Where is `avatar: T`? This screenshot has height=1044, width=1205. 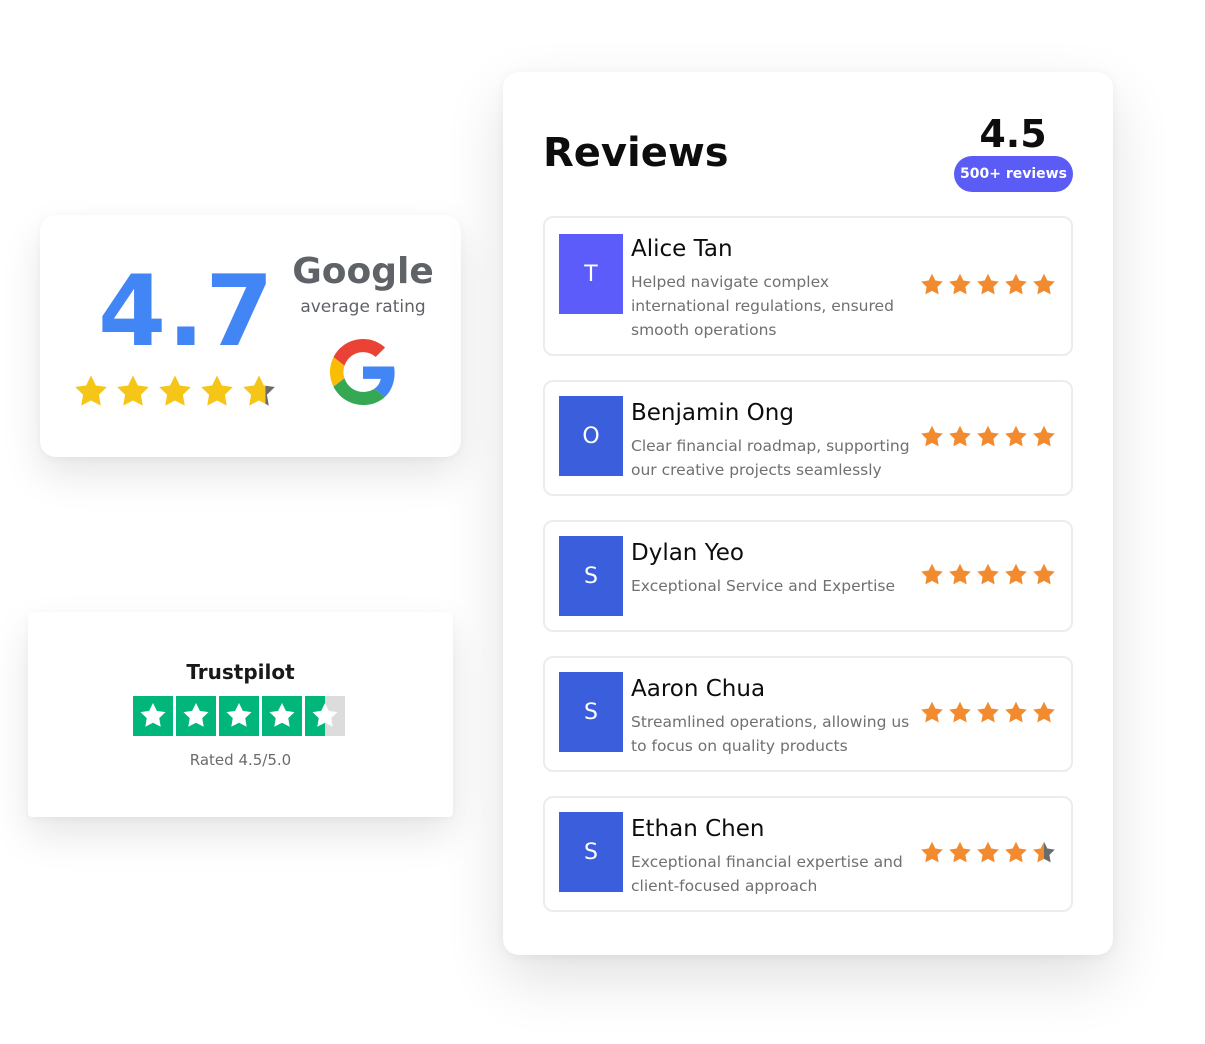
avatar: T is located at coordinates (591, 274).